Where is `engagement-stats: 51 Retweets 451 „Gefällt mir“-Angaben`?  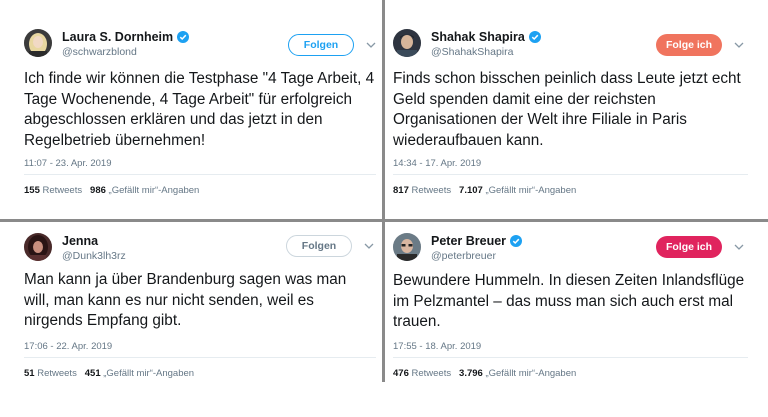 engagement-stats: 51 Retweets 451 „Gefällt mir“-Angaben is located at coordinates (109, 373).